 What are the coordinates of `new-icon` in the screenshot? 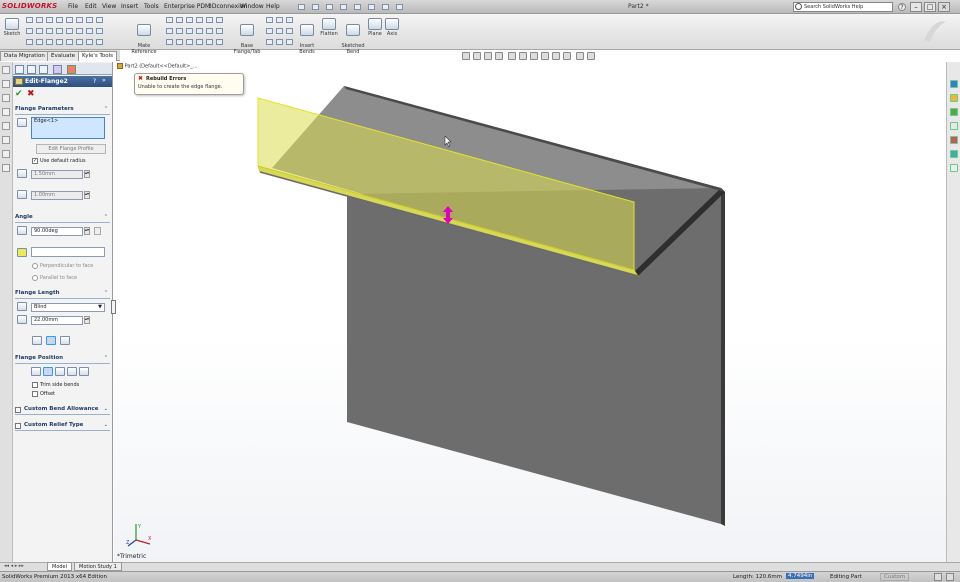 It's located at (301, 7).